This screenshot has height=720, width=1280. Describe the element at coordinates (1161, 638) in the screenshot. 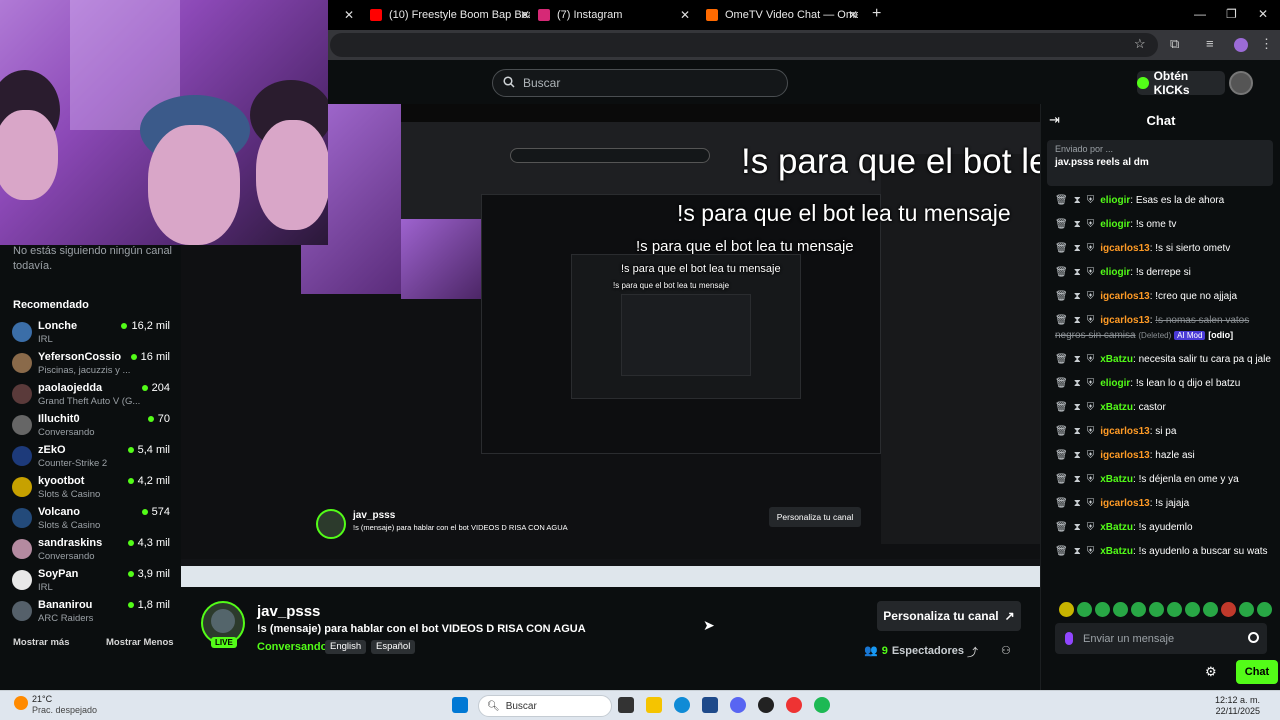

I see `chat-input: Enviar un mensaje` at that location.